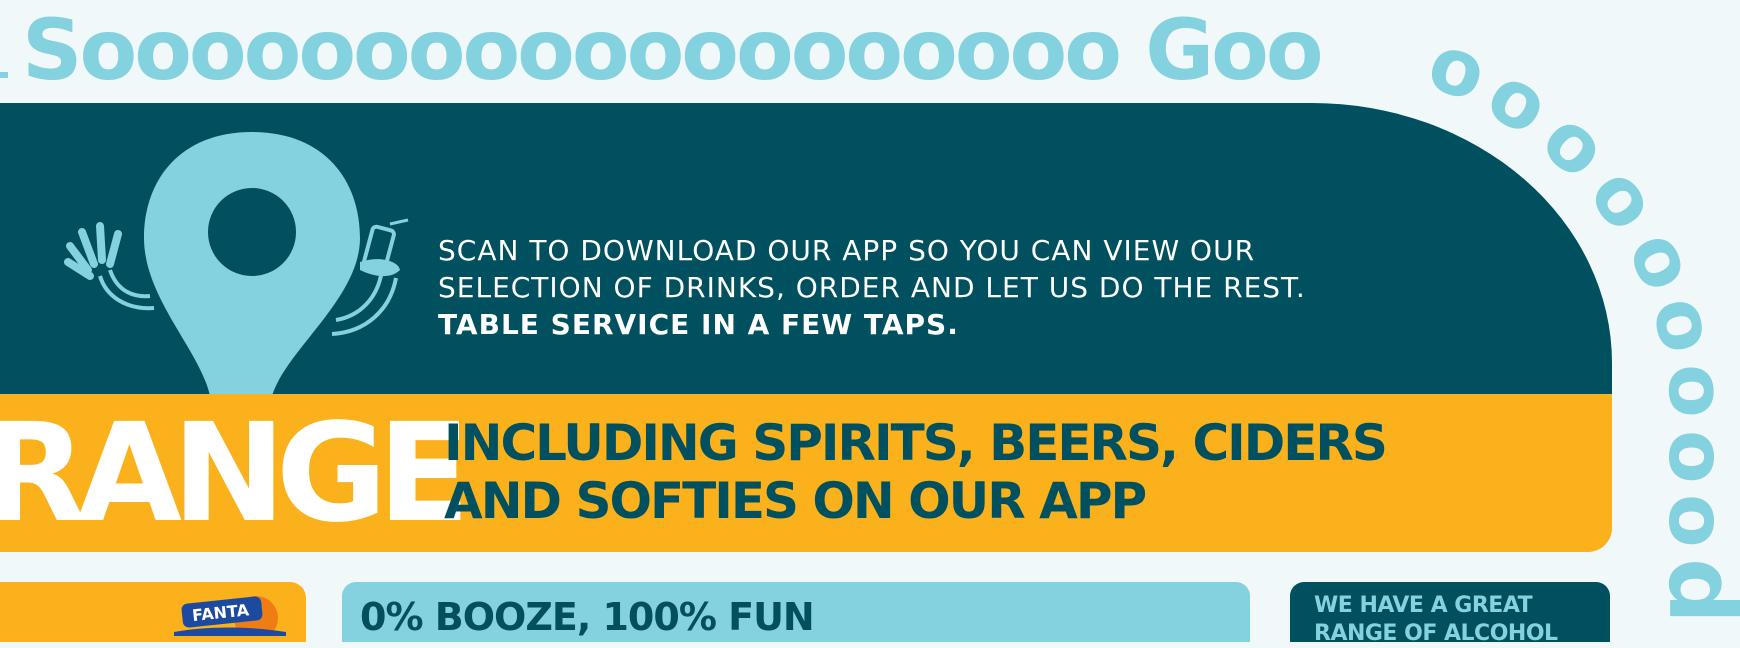  What do you see at coordinates (235, 474) in the screenshot?
I see `range-word: RANGE` at bounding box center [235, 474].